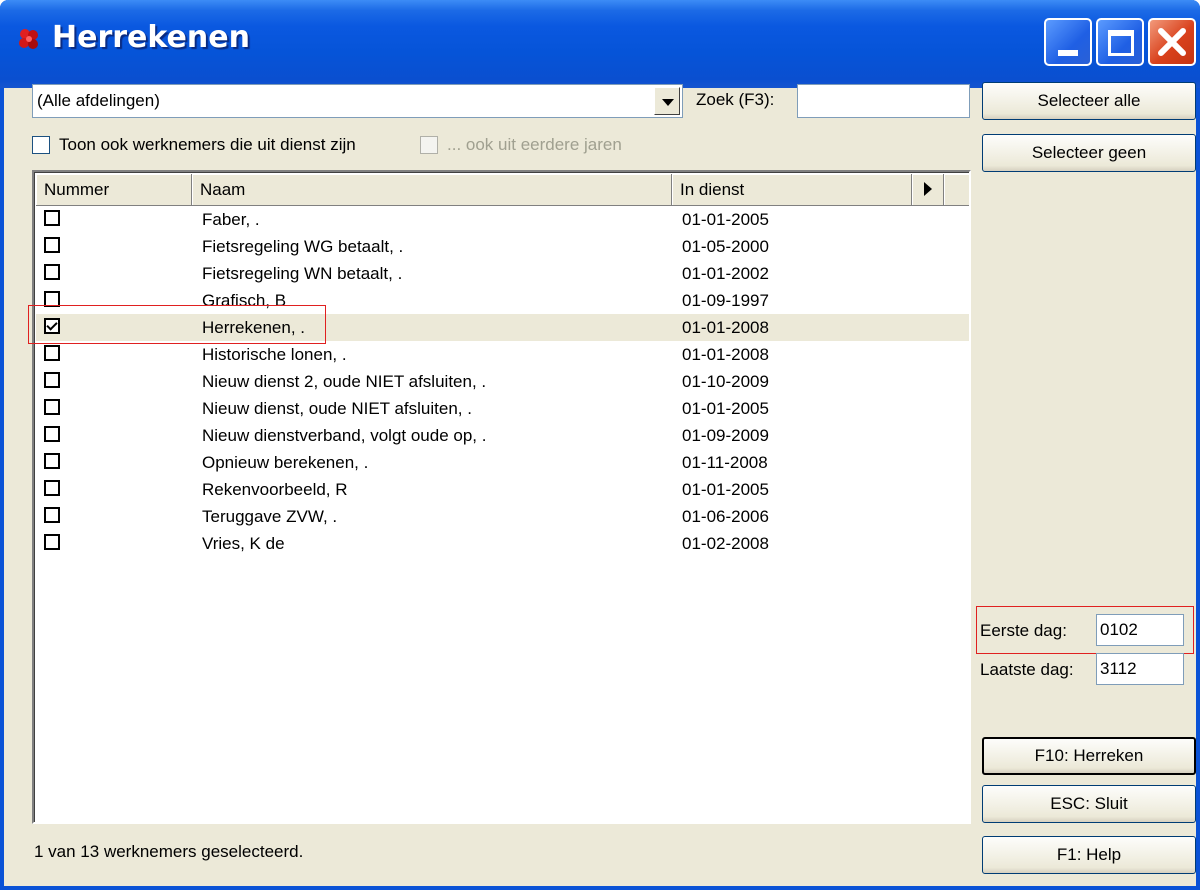  I want to click on row-name: Faber, ., so click(231, 219).